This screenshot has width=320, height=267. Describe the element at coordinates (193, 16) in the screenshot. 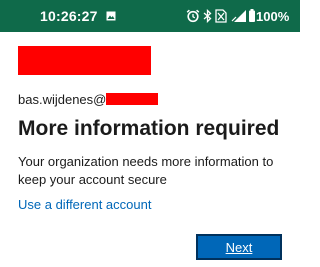

I see `alarm-icon` at that location.